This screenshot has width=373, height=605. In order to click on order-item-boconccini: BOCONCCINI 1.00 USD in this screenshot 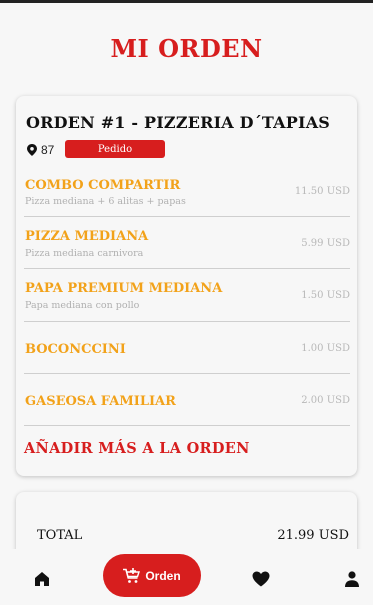, I will do `click(187, 348)`.